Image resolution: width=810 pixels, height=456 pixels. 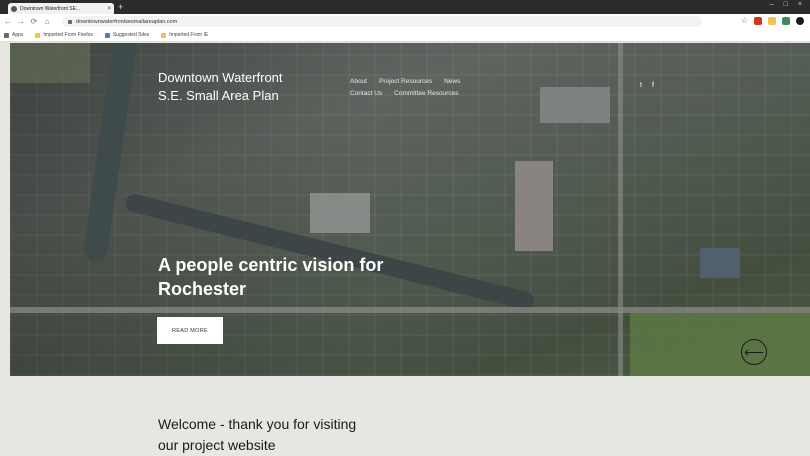 What do you see at coordinates (575, 105) in the screenshot?
I see `parking-lot` at bounding box center [575, 105].